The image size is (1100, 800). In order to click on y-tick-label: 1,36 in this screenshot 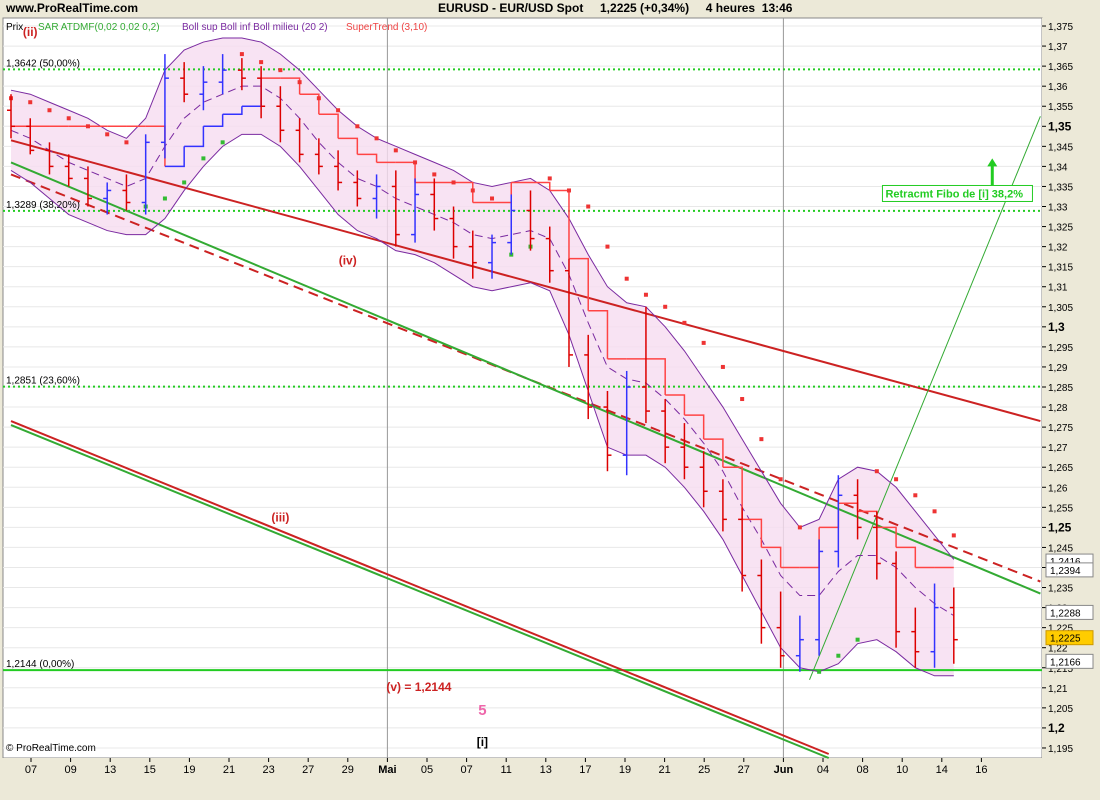, I will do `click(1058, 87)`.